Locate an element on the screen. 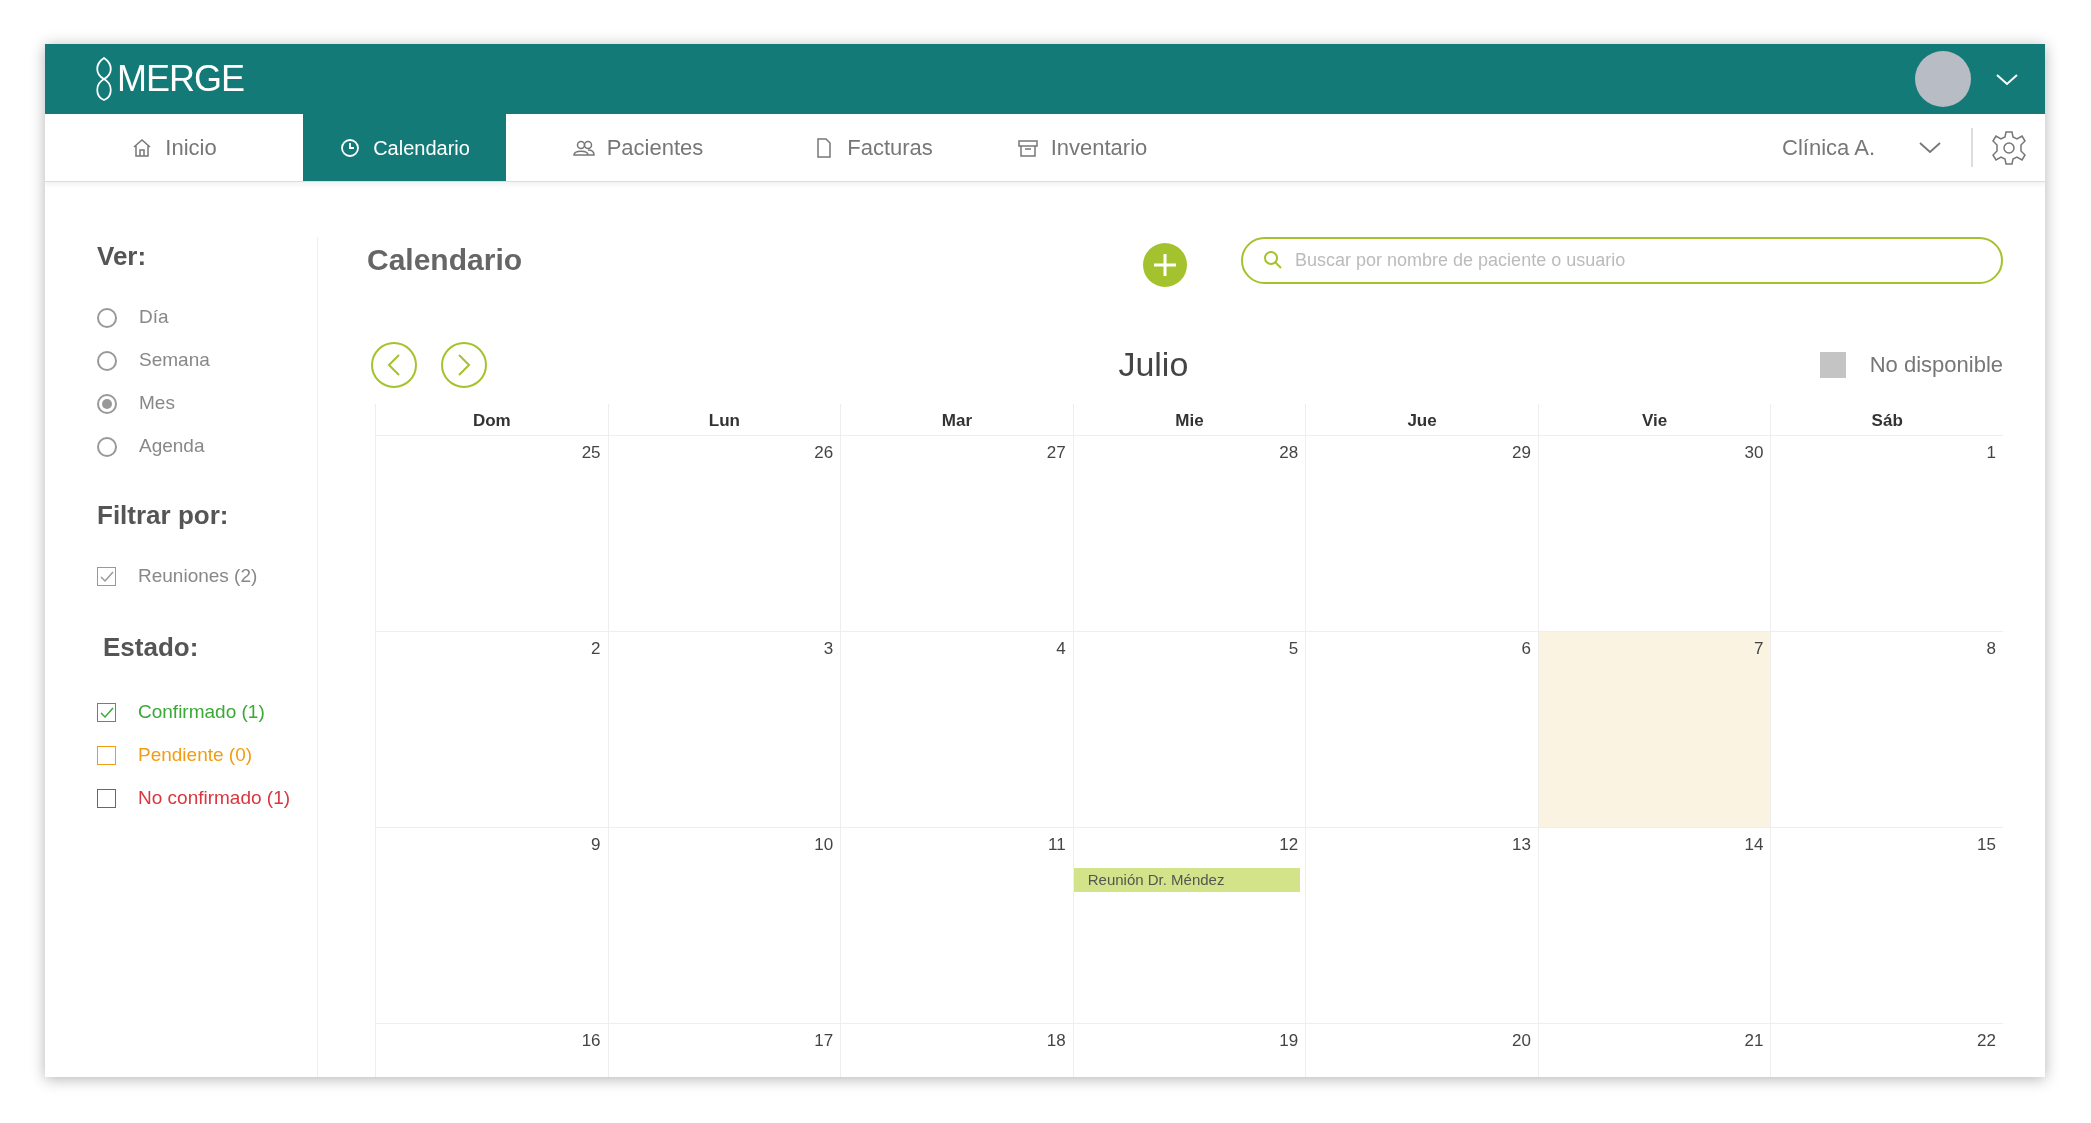 The height and width of the screenshot is (1123, 2091). day-number: 11 is located at coordinates (1057, 845).